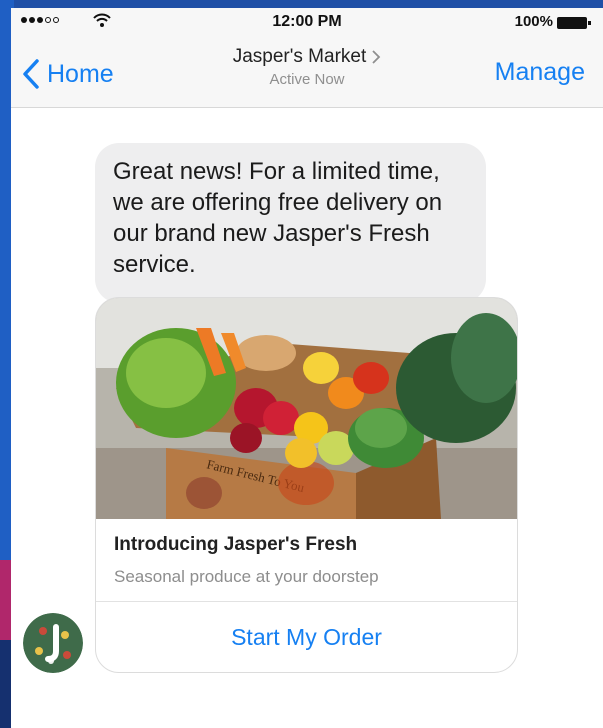 The image size is (603, 728). Describe the element at coordinates (533, 21) in the screenshot. I see `battery-percentage: 100%` at that location.